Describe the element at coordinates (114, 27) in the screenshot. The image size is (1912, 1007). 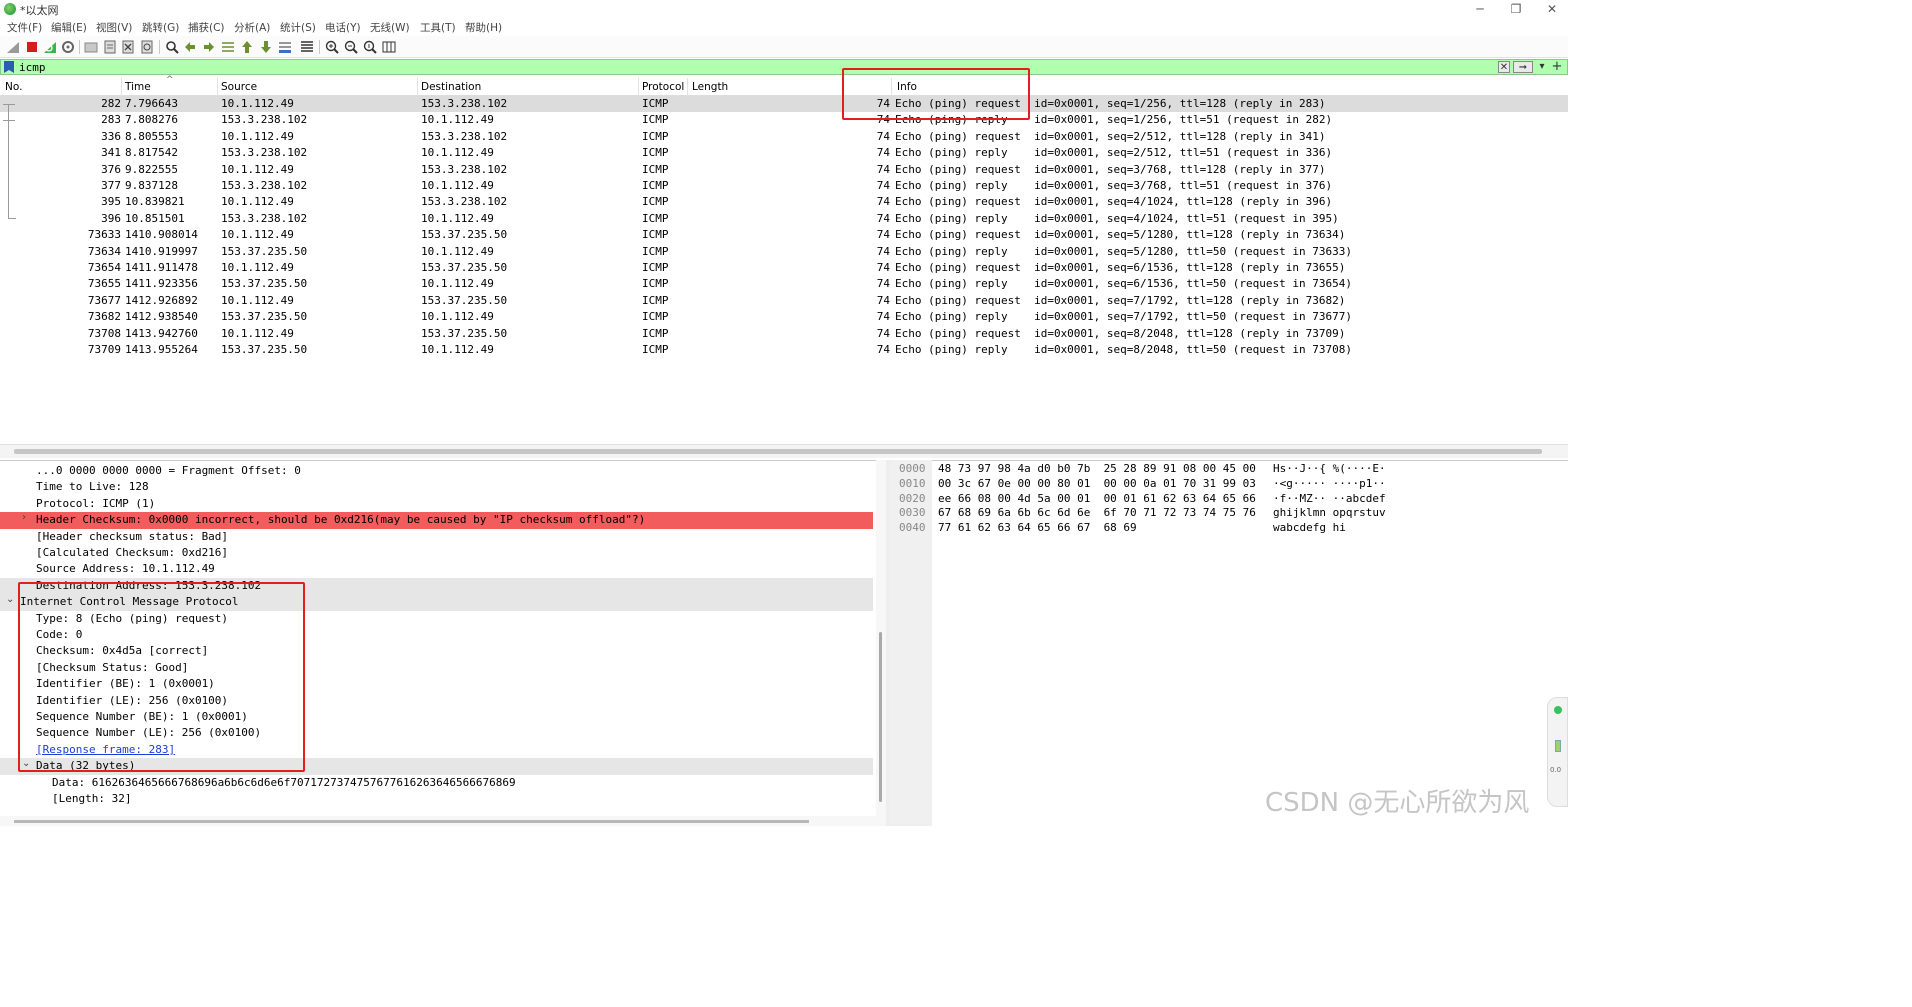
I see `menu-view: 视图(V)` at that location.